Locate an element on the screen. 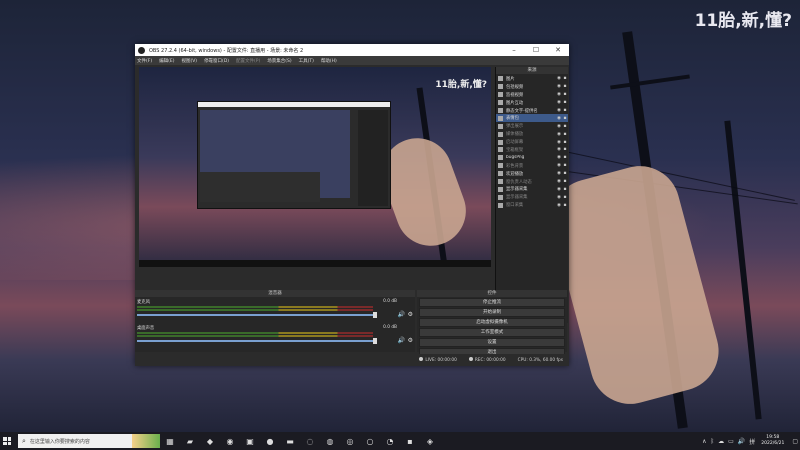  controls-panel: 控件 停止推流 开始录制 启动虚拟摄像机 工作室模式 设置 退出 is located at coordinates (492, 323).